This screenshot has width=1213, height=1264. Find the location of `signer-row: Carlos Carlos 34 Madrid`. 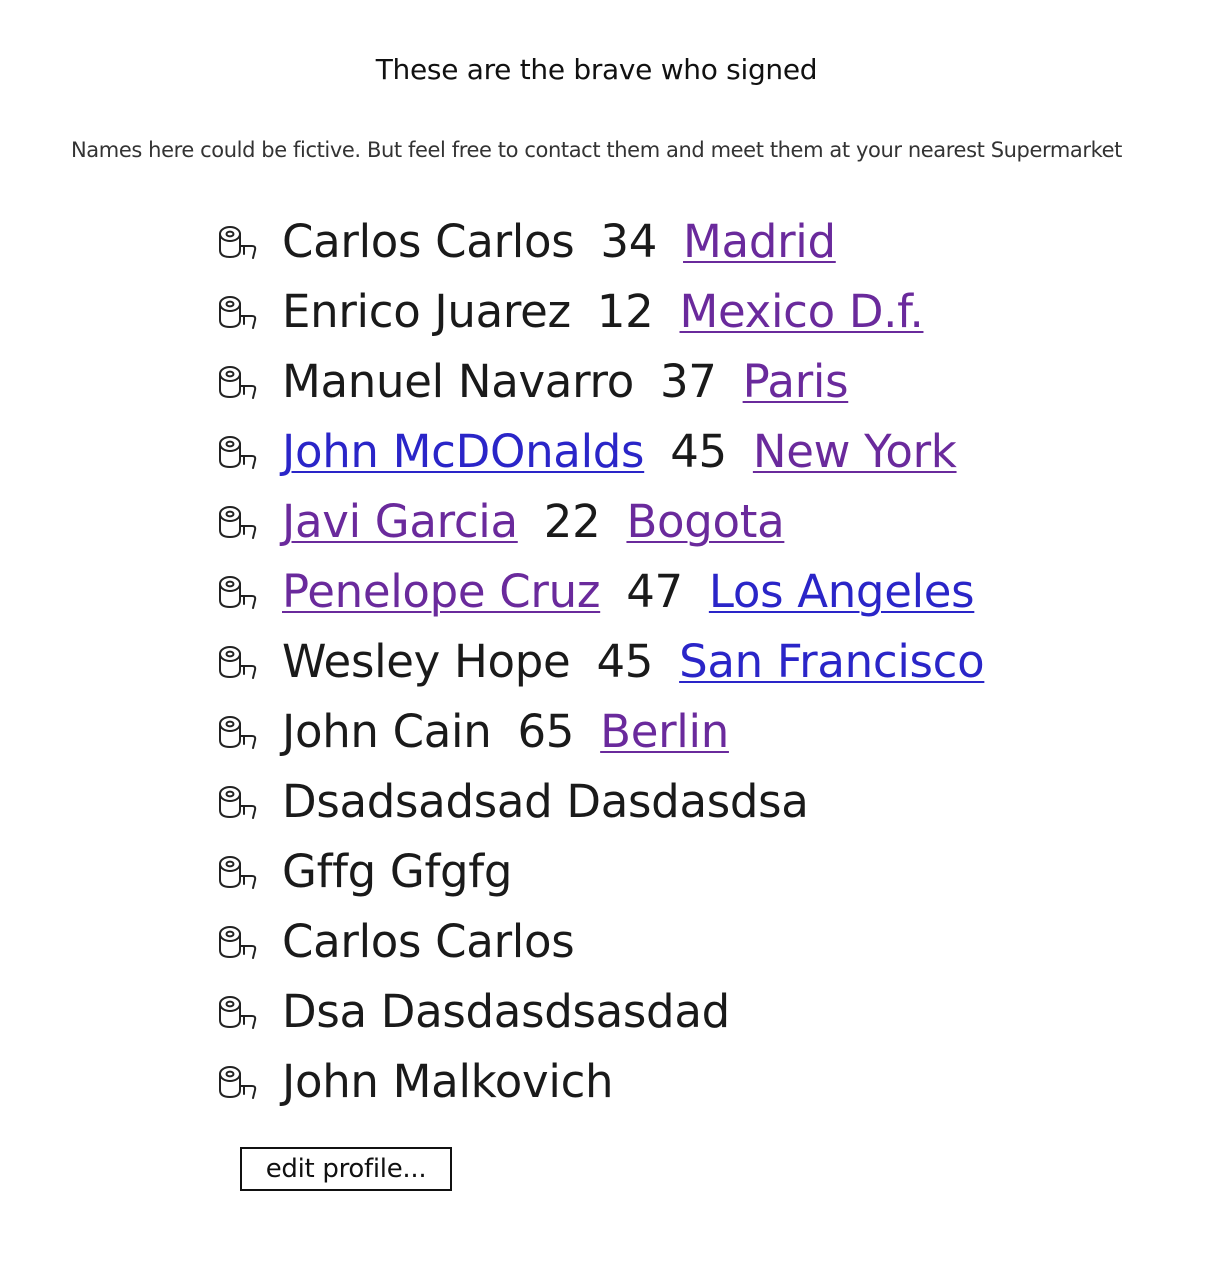

signer-row: Carlos Carlos 34 Madrid is located at coordinates (601, 242).